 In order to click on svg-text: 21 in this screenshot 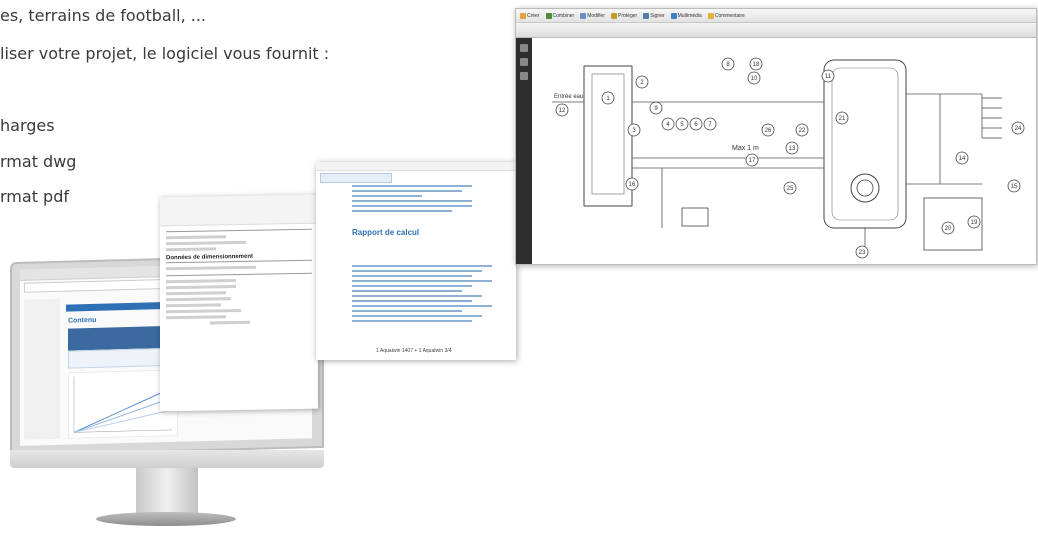, I will do `click(842, 119)`.